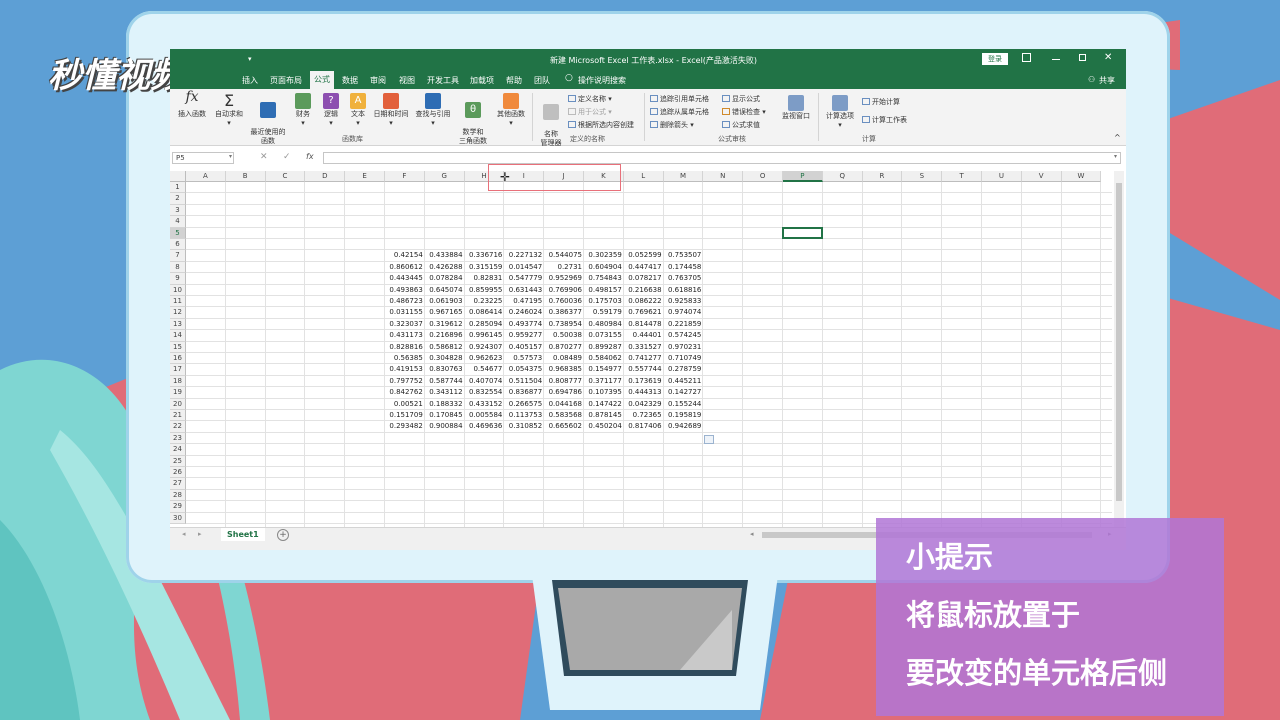 The image size is (1280, 720). Describe the element at coordinates (563, 301) in the screenshot. I see `cell-j11: 0.760036` at that location.